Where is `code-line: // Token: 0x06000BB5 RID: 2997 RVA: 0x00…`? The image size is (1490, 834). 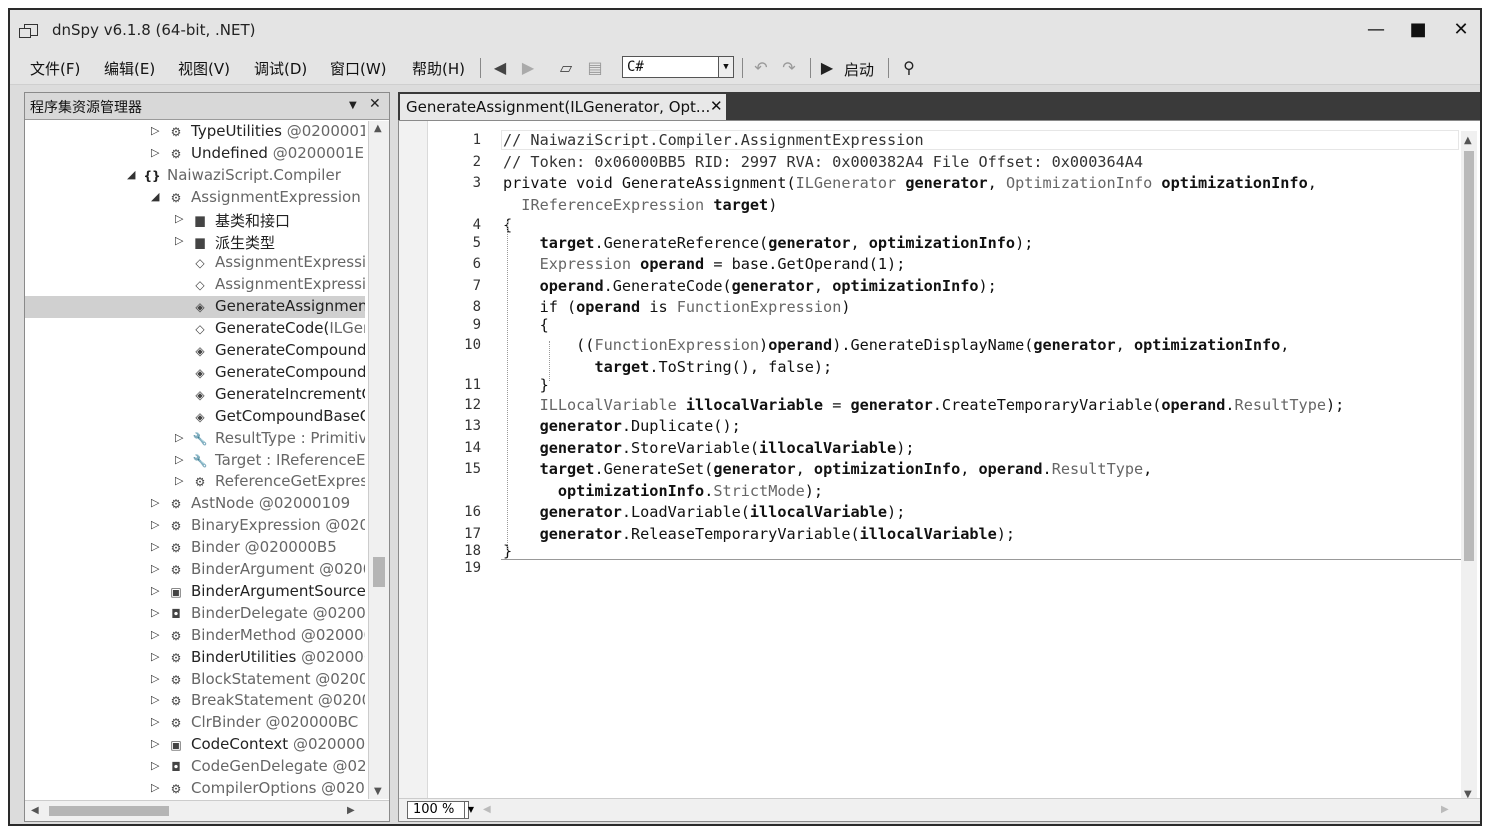
code-line: // Token: 0x06000BB5 RID: 2997 RVA: 0x00… is located at coordinates (823, 162).